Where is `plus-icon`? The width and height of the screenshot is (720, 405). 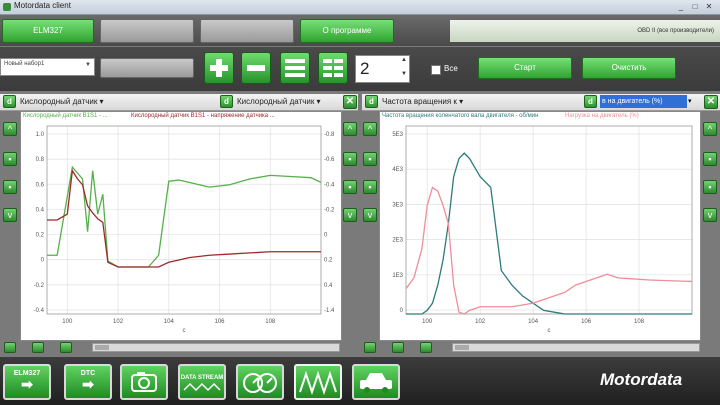
plus-icon is located at coordinates (219, 68).